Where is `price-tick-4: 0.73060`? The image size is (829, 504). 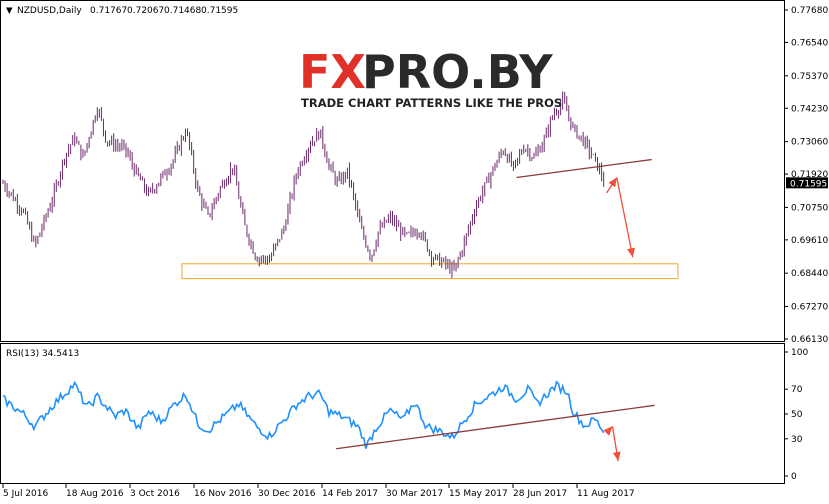
price-tick-4: 0.73060 is located at coordinates (809, 143).